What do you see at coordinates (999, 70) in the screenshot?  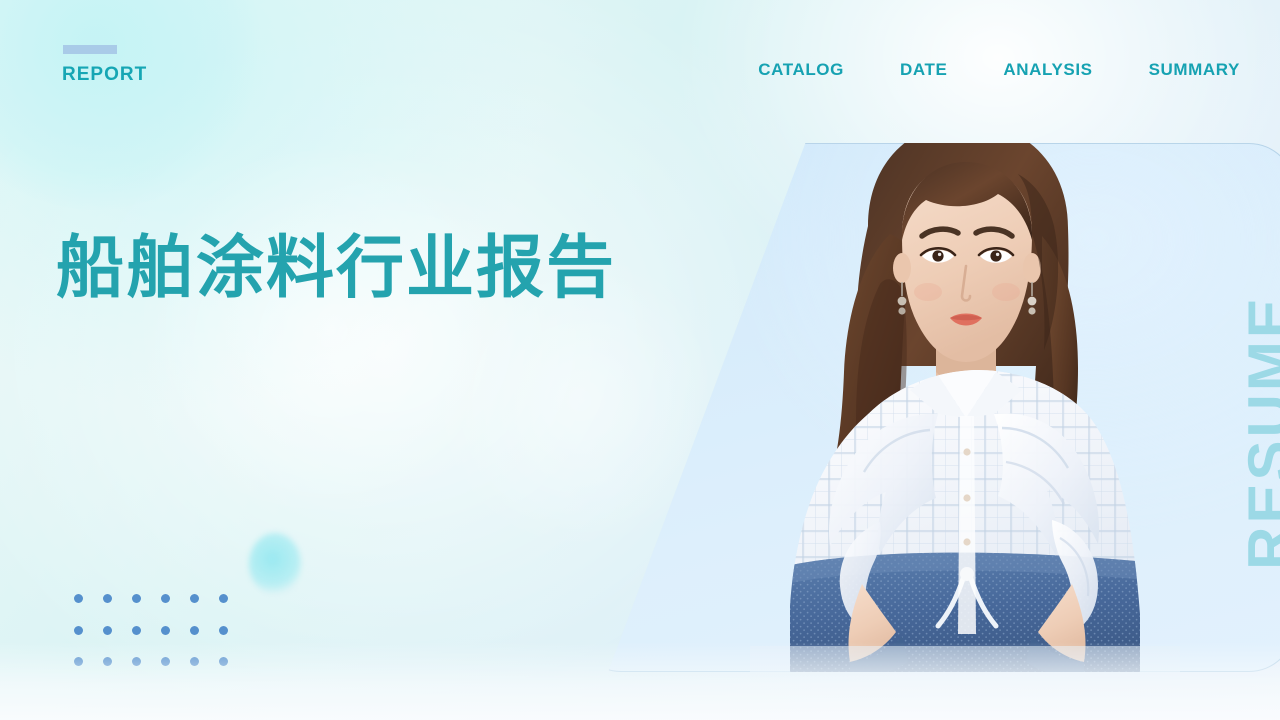 I see `top-navigation: CATALOG DATE ANALYSIS SUMMARY` at bounding box center [999, 70].